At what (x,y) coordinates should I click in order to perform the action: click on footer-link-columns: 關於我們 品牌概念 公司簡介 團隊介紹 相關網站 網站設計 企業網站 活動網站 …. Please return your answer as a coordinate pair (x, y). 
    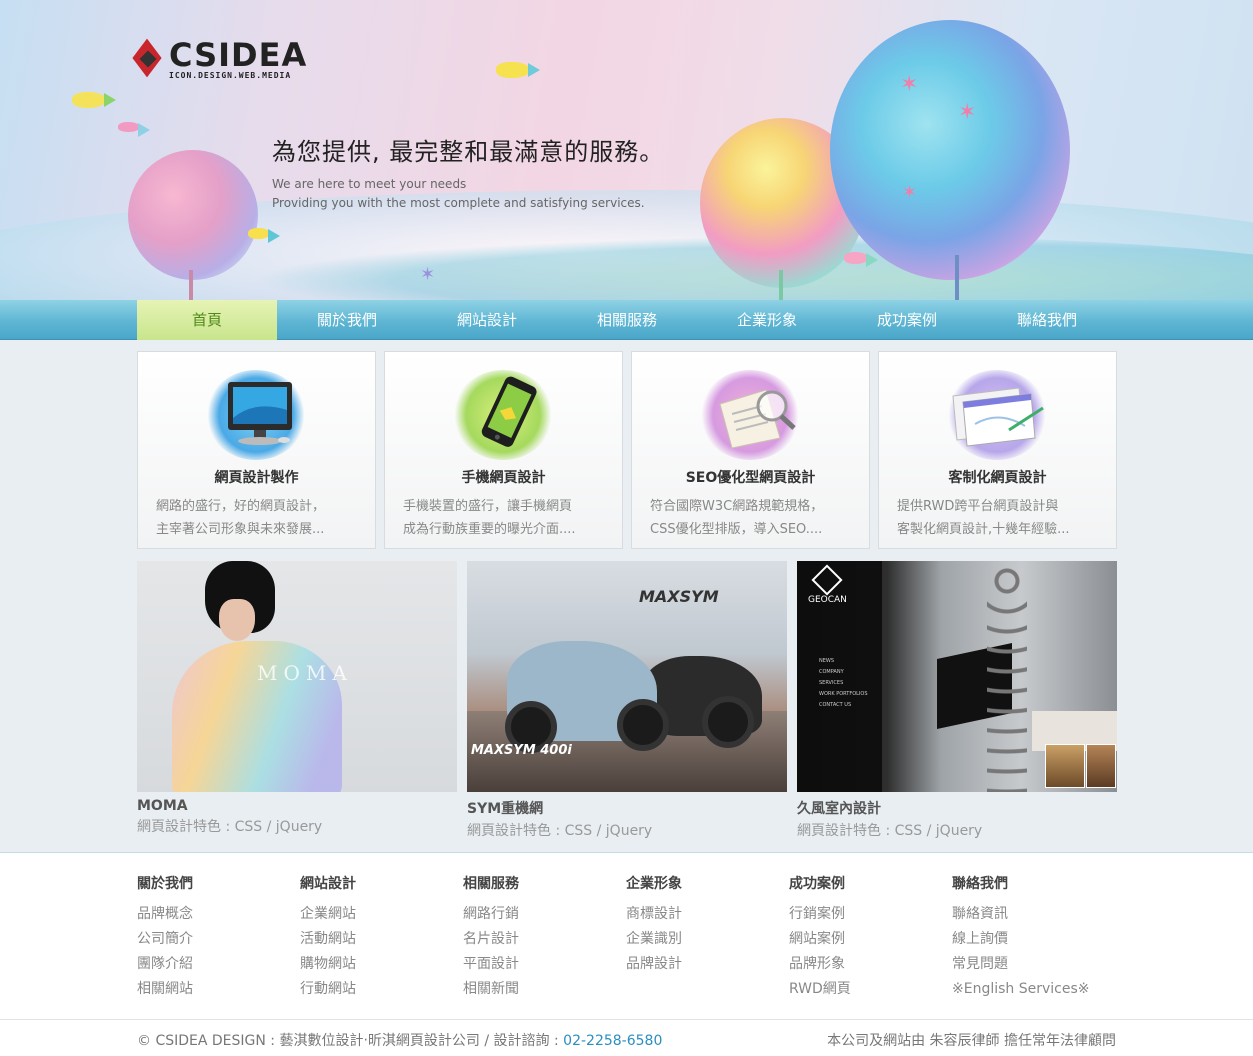
    Looking at the image, I should click on (626, 937).